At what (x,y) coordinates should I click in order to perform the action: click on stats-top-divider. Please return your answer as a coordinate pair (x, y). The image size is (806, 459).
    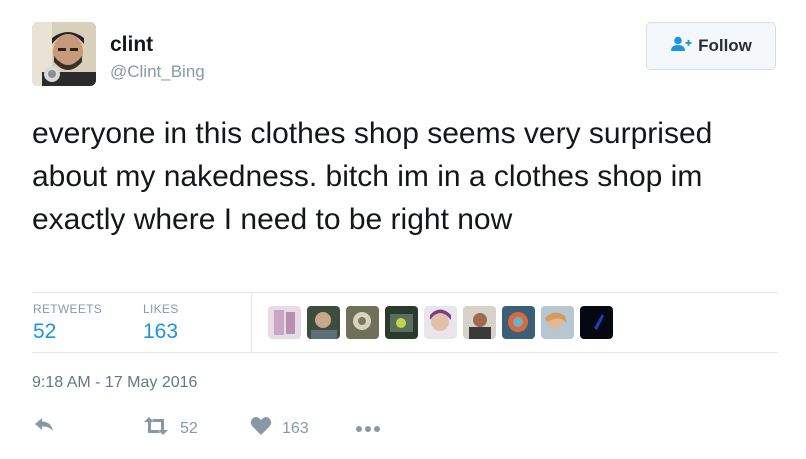
    Looking at the image, I should click on (405, 292).